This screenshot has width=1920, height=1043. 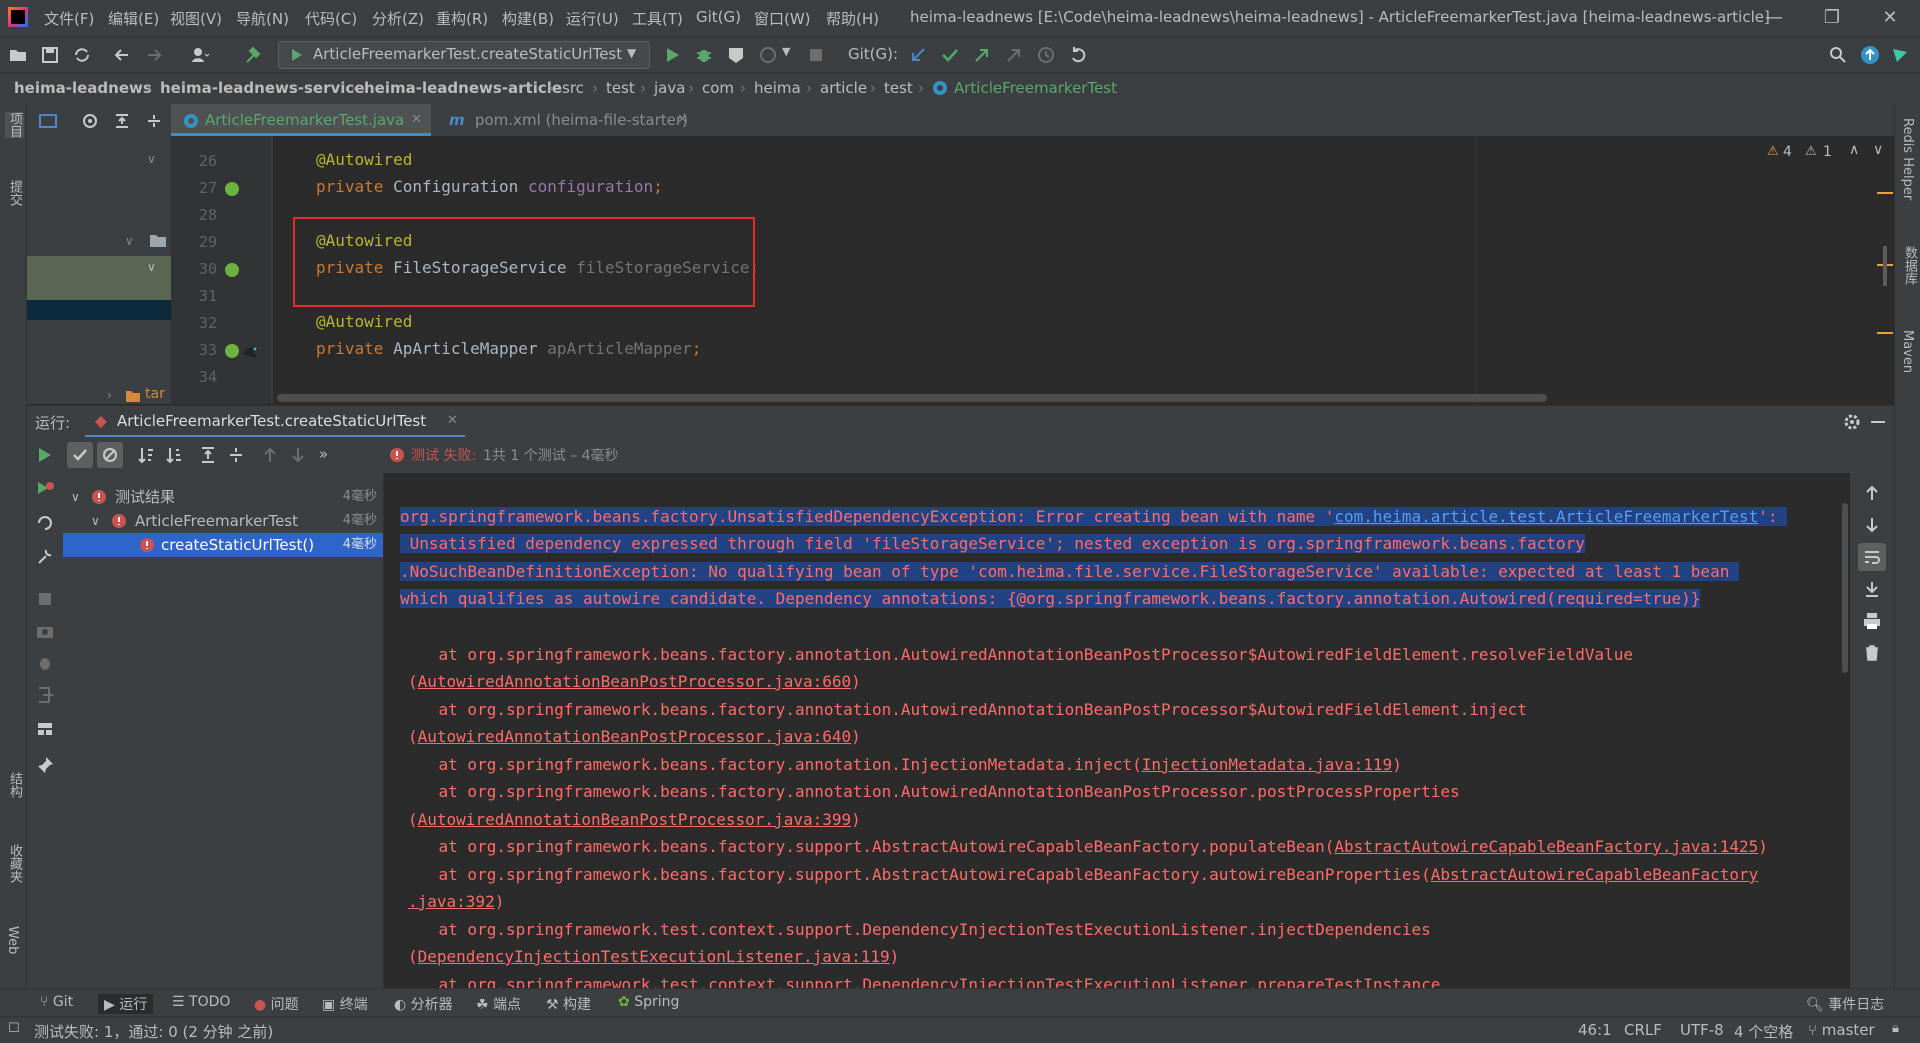 What do you see at coordinates (1827, 152) in the screenshot?
I see `warning-count: 1` at bounding box center [1827, 152].